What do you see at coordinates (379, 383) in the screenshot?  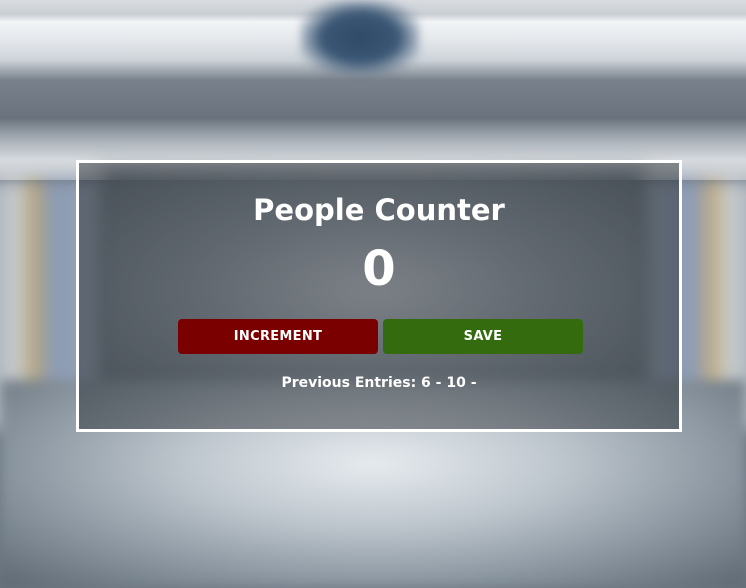 I see `previous-entries: Previous Entries: 6 - 10 -` at bounding box center [379, 383].